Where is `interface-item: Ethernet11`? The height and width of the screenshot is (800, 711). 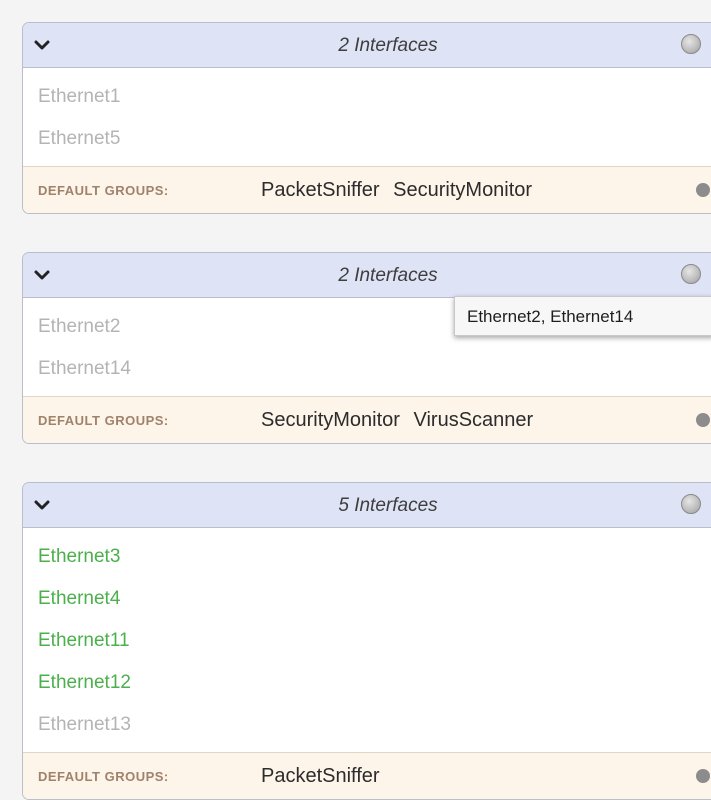
interface-item: Ethernet11 is located at coordinates (367, 641).